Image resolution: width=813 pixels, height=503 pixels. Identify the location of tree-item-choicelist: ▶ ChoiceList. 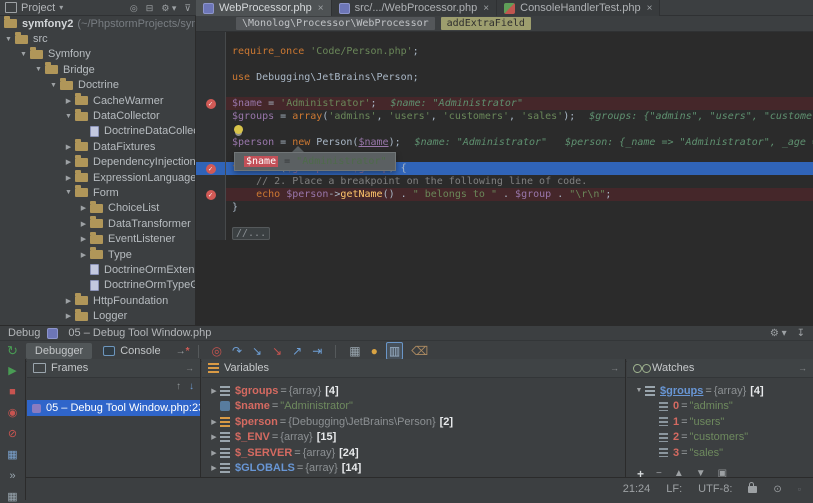
(97, 208).